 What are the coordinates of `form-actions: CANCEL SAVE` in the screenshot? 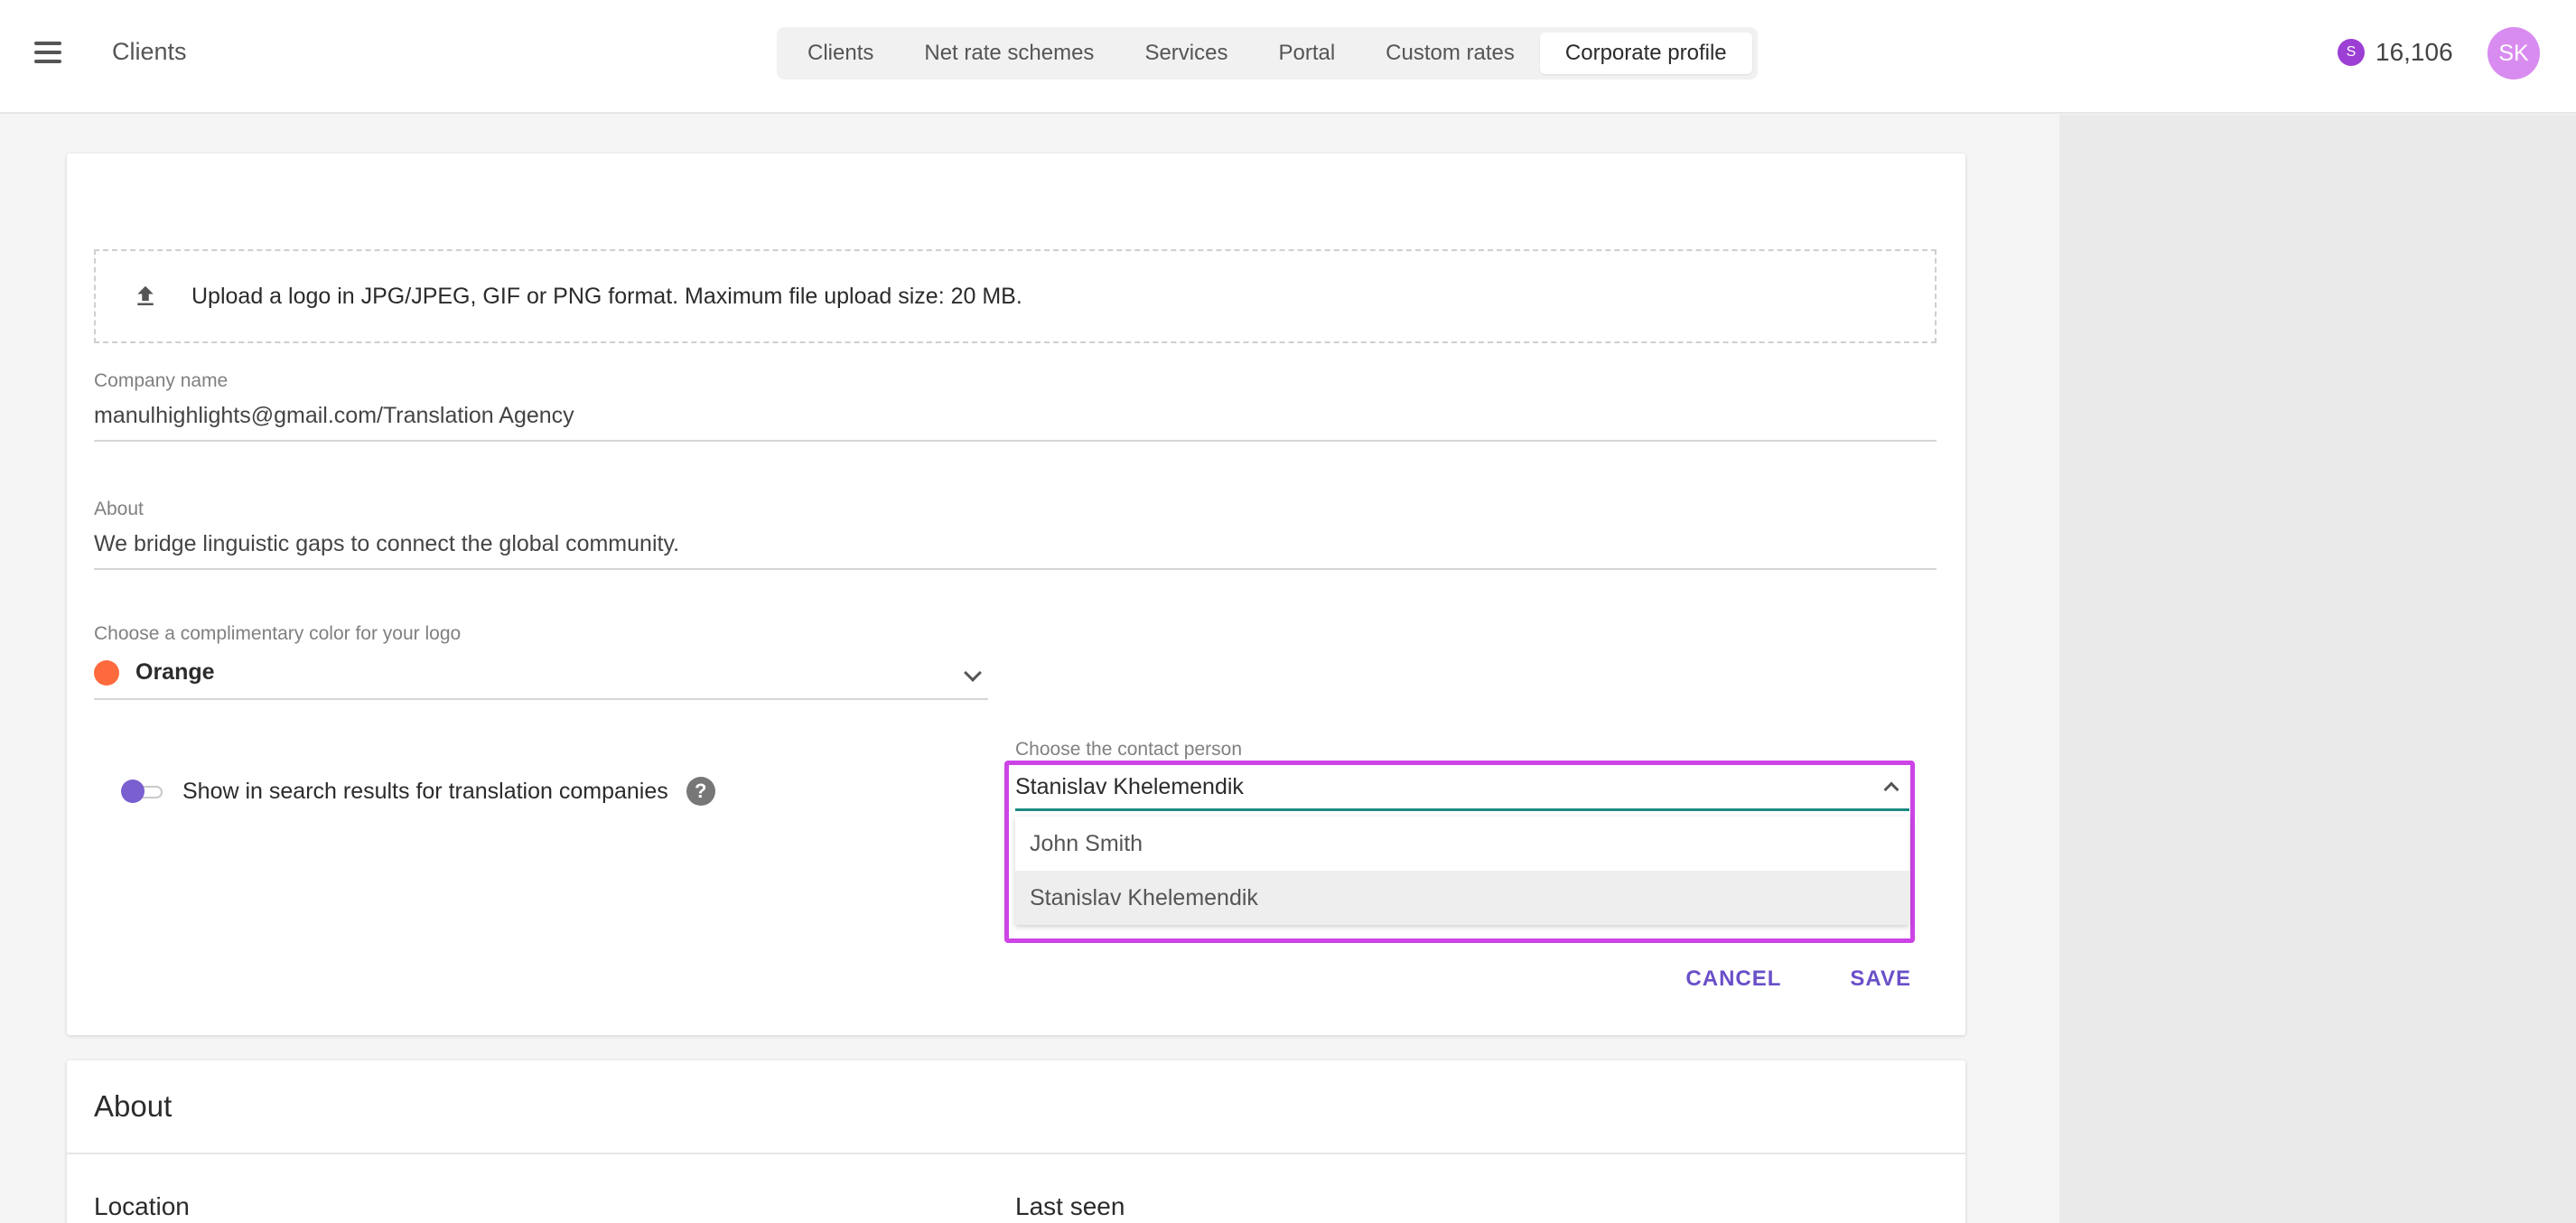 It's located at (1764, 979).